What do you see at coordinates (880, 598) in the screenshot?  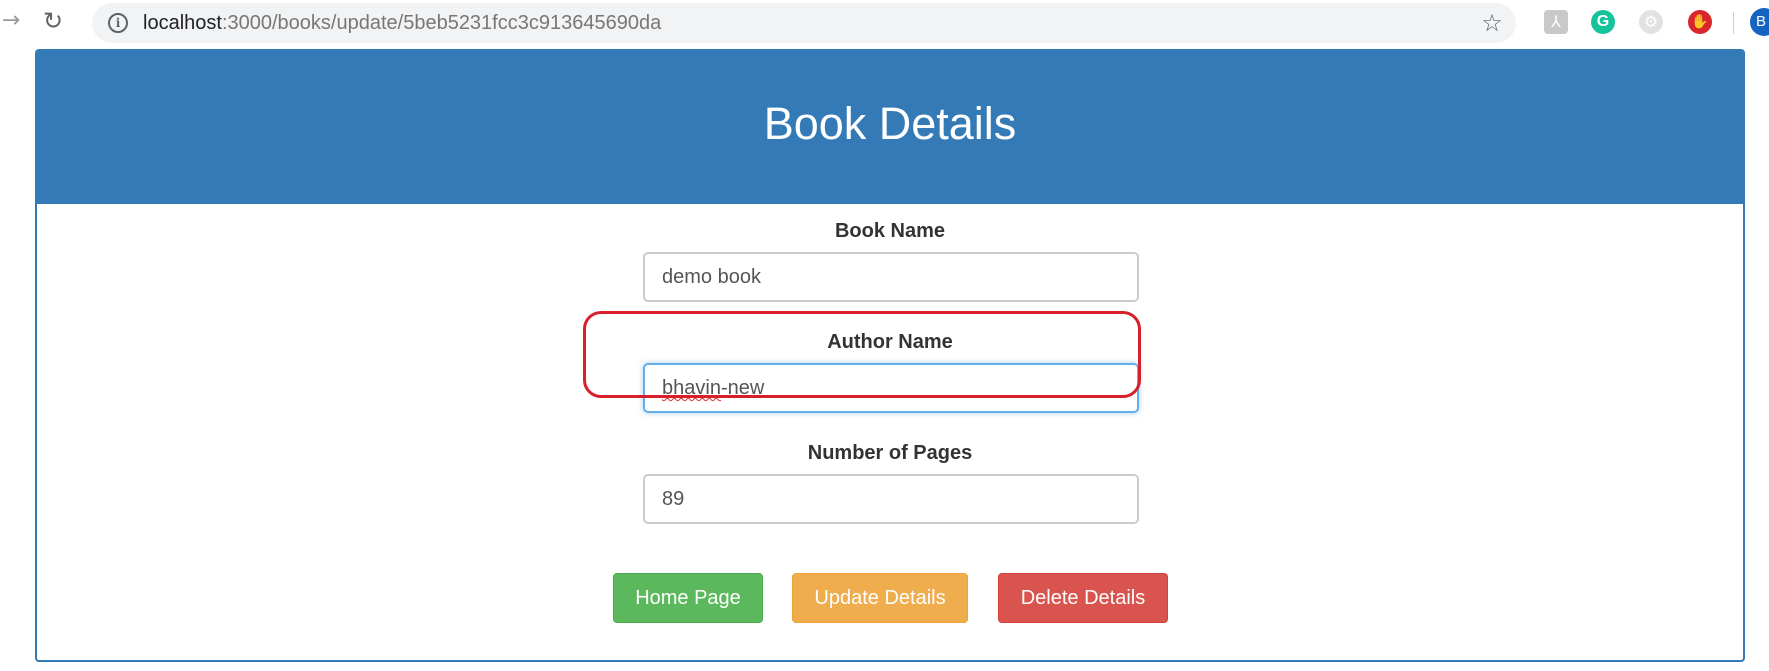 I see `update-details-button: Update Details` at bounding box center [880, 598].